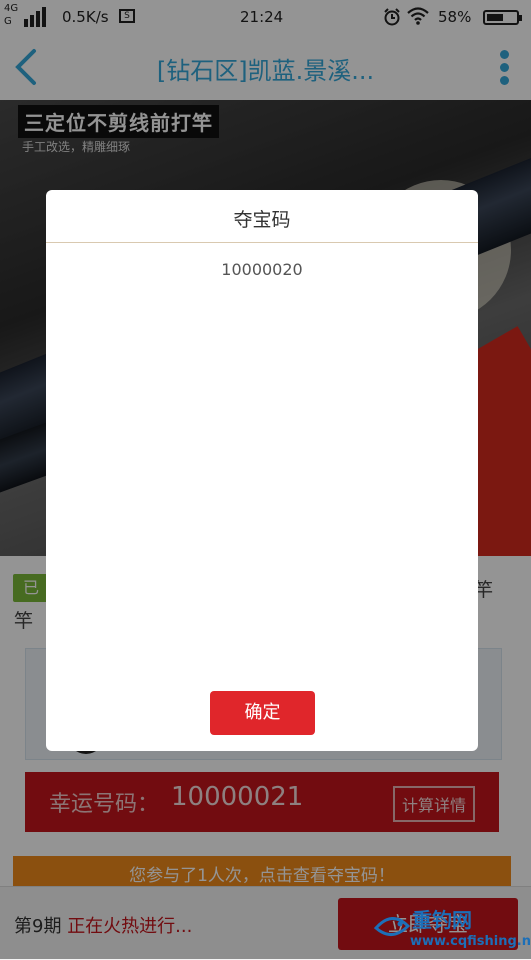 The width and height of the screenshot is (531, 960). What do you see at coordinates (262, 269) in the screenshot?
I see `treasure-code-item: 10000020` at bounding box center [262, 269].